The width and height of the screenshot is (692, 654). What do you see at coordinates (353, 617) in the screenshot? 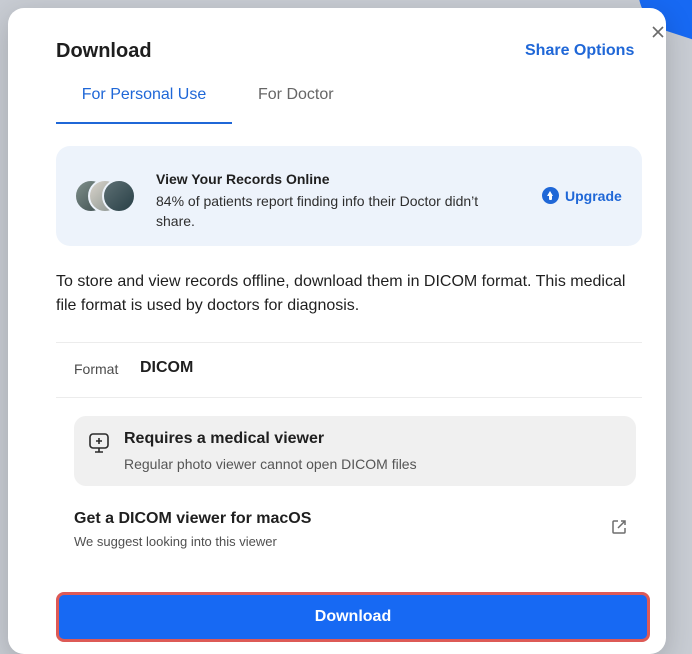
I see `download-button: Download` at bounding box center [353, 617].